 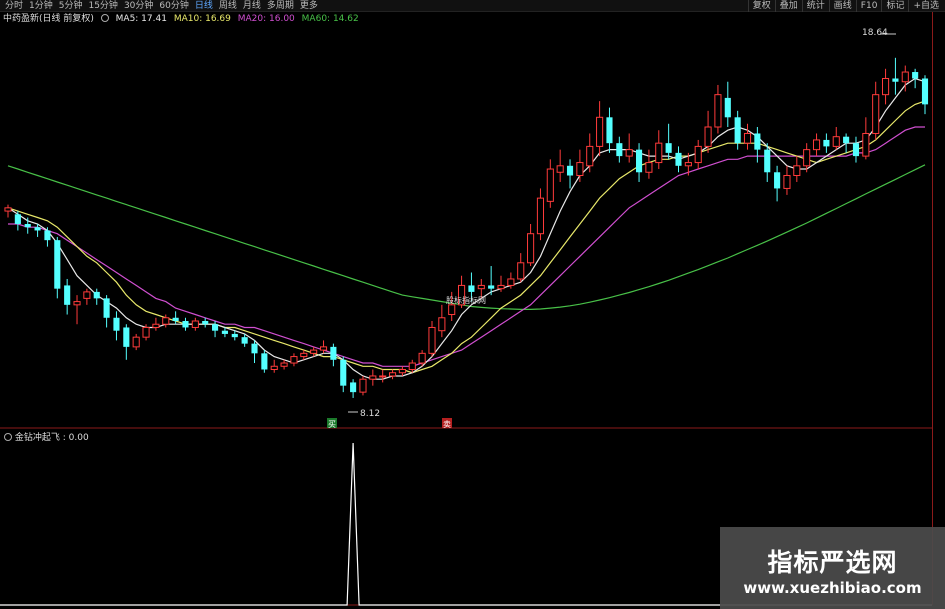 I want to click on watermark-text: 指标严选网, so click(x=832, y=562).